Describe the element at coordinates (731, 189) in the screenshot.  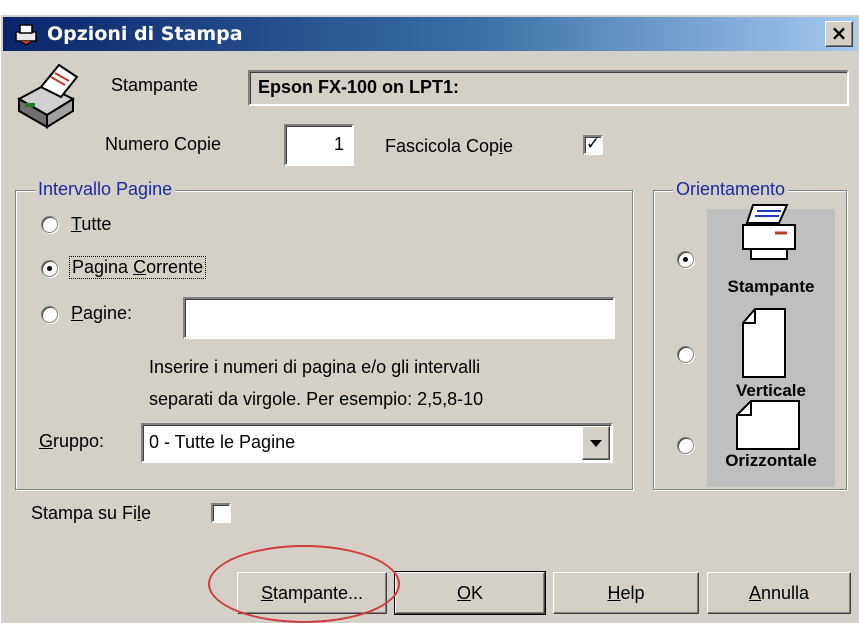
I see `orientation-title: Orientamento` at that location.